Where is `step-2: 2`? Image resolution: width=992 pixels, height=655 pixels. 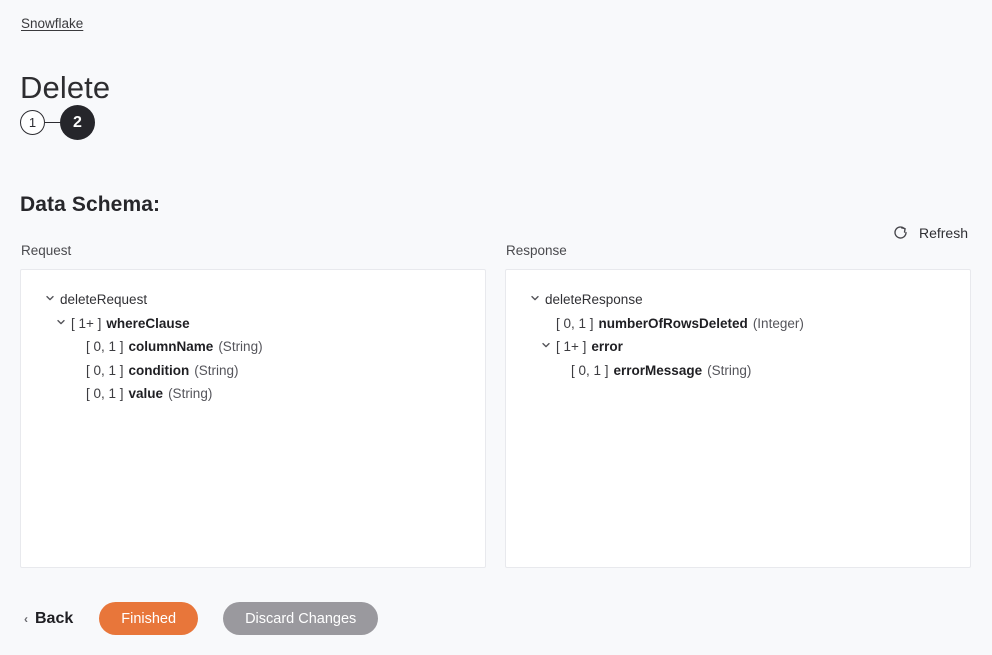 step-2: 2 is located at coordinates (77, 122).